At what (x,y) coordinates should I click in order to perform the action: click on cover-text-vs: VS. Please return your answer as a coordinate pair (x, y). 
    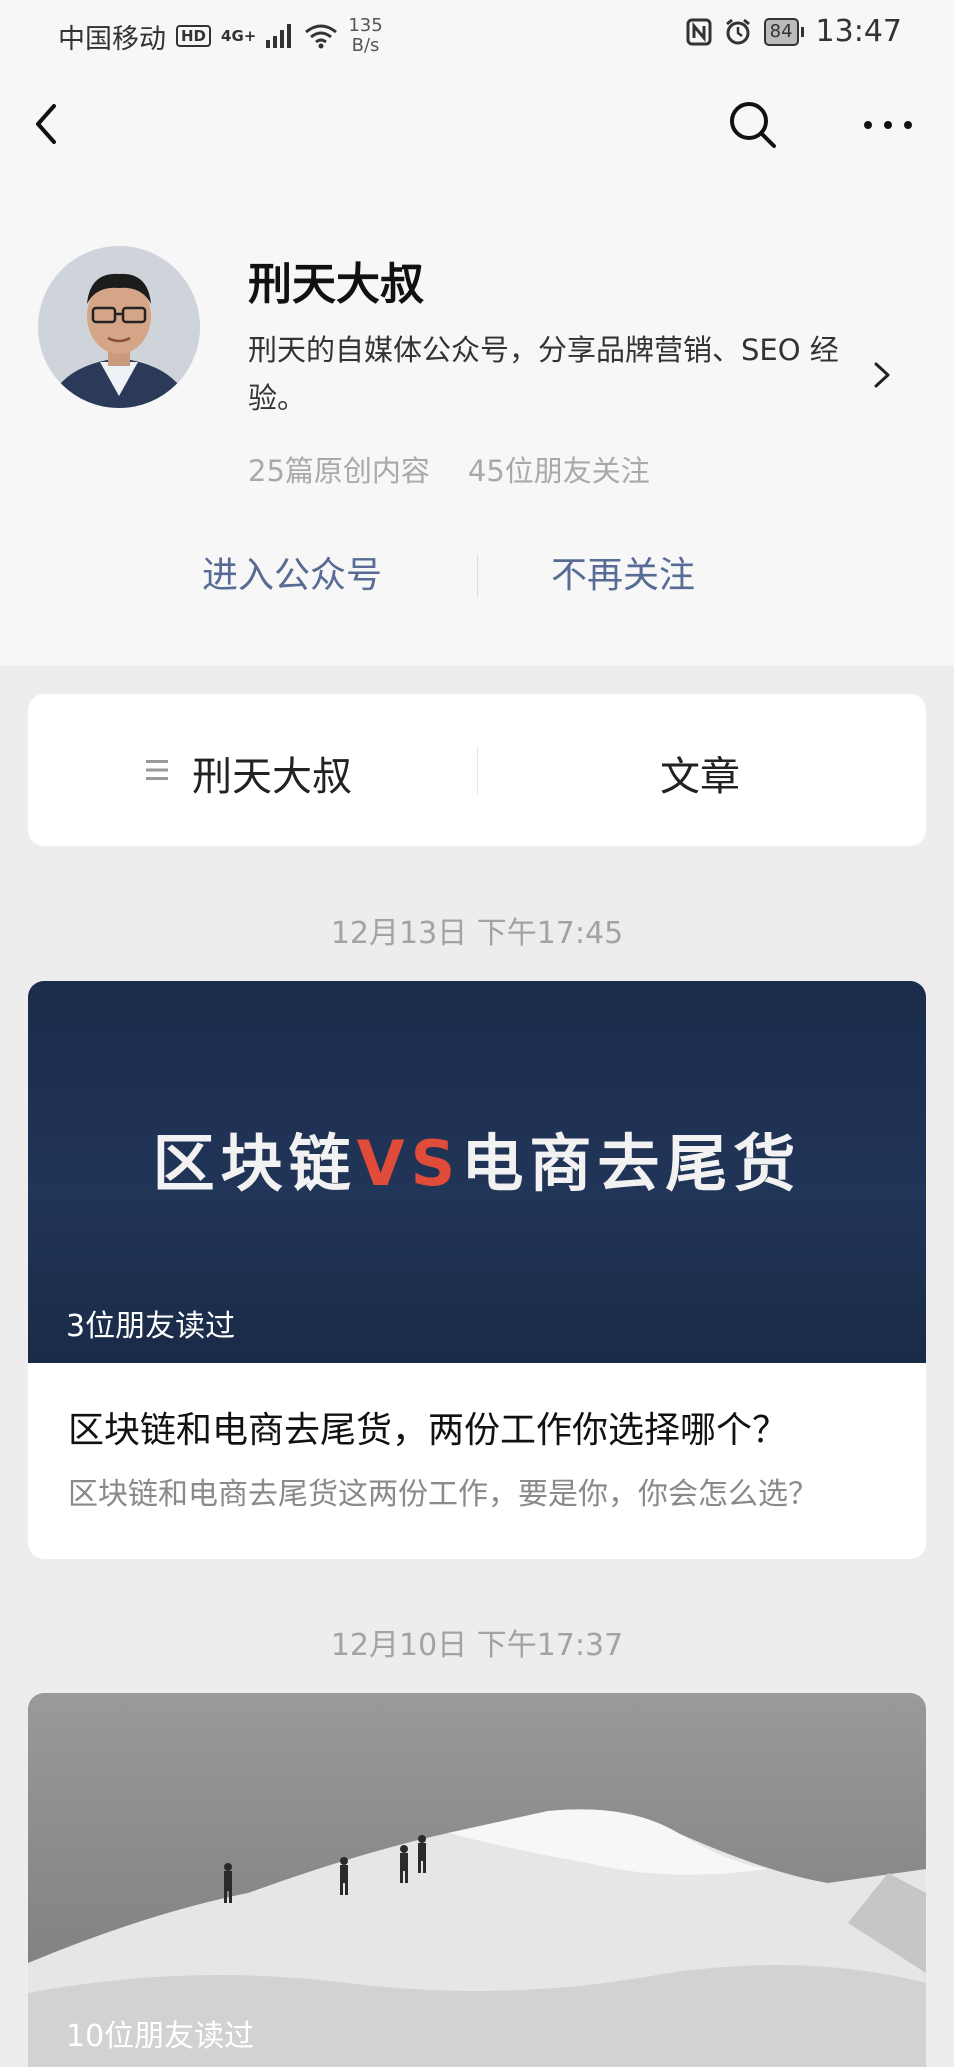
    Looking at the image, I should click on (409, 1163).